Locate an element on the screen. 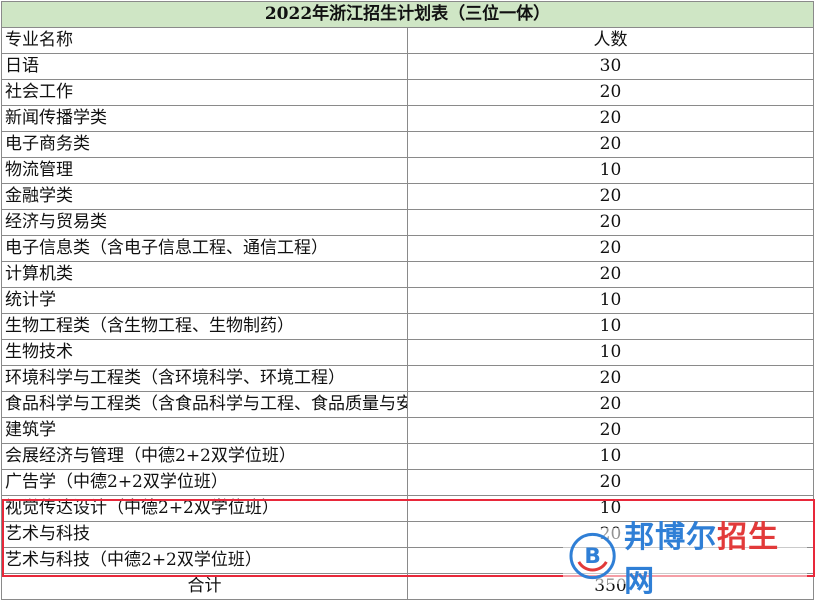  table-row: 建筑学 20 is located at coordinates (407, 430).